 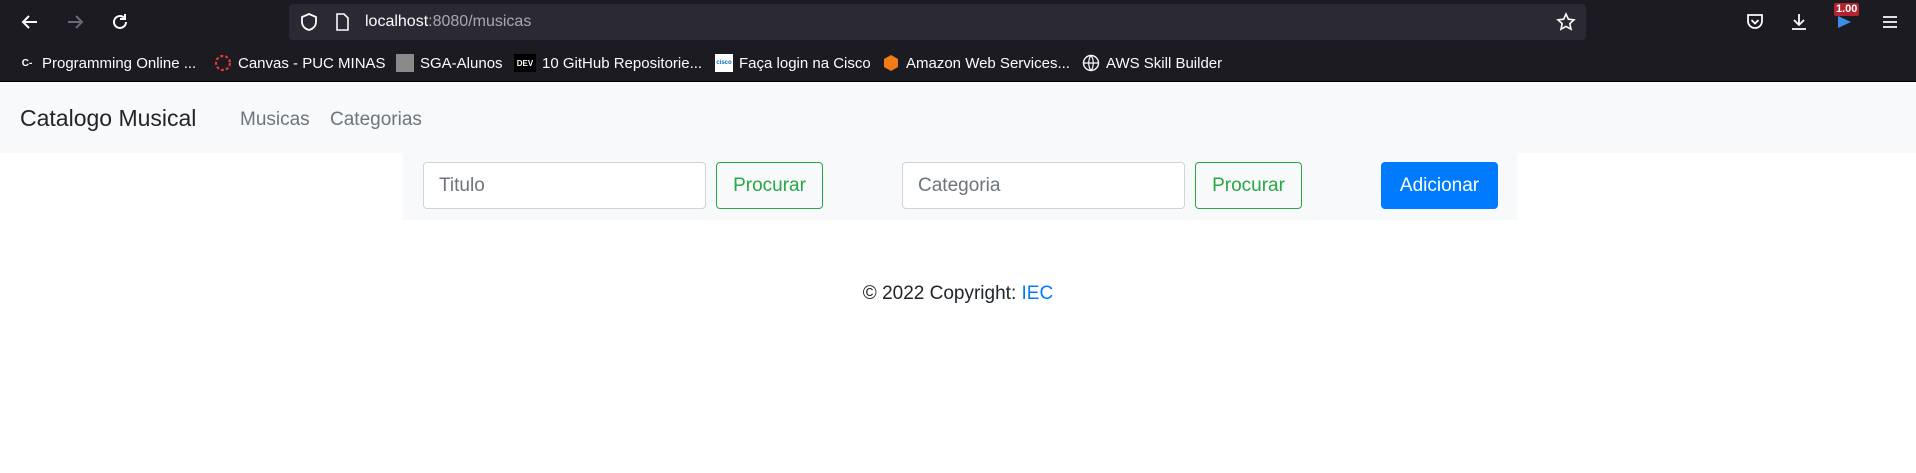 What do you see at coordinates (1566, 22) in the screenshot?
I see `star-icon` at bounding box center [1566, 22].